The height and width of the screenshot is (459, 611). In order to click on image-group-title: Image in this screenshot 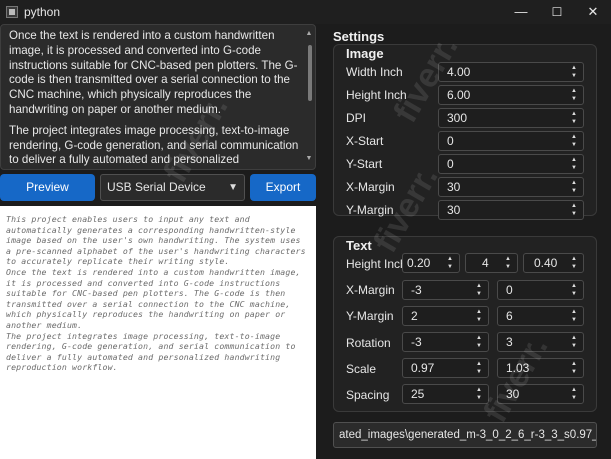, I will do `click(365, 53)`.